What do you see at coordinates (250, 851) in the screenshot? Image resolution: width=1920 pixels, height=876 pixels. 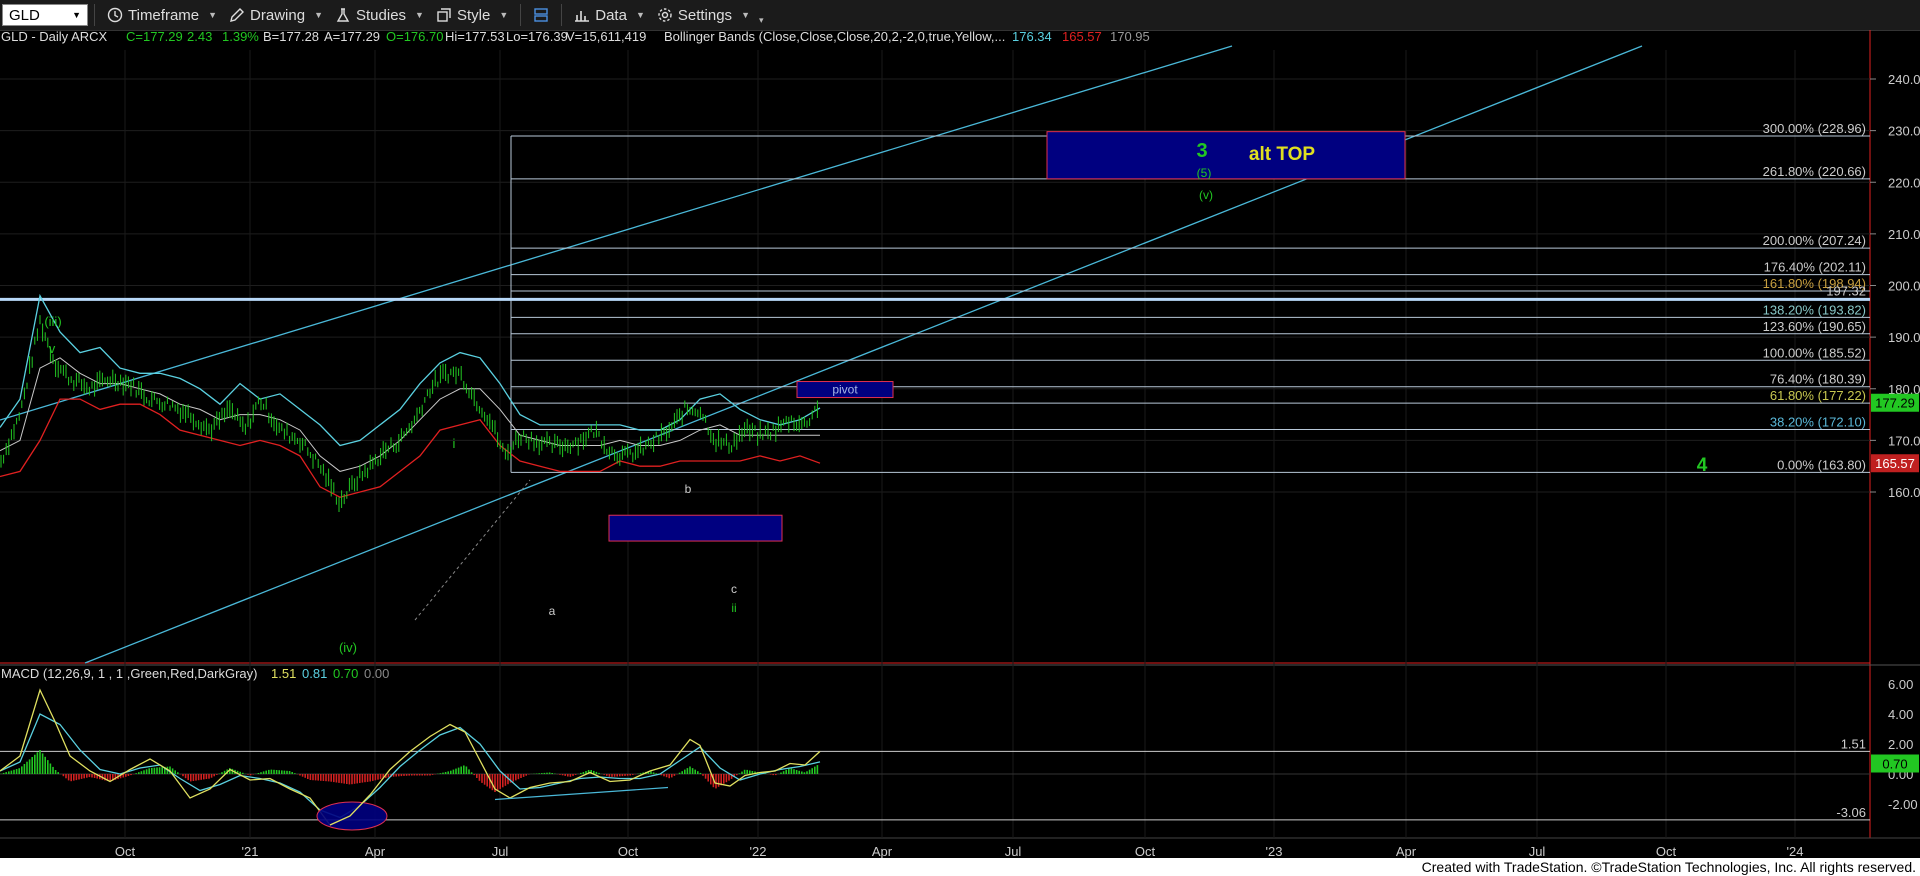 I see `x-tick-label: '21` at bounding box center [250, 851].